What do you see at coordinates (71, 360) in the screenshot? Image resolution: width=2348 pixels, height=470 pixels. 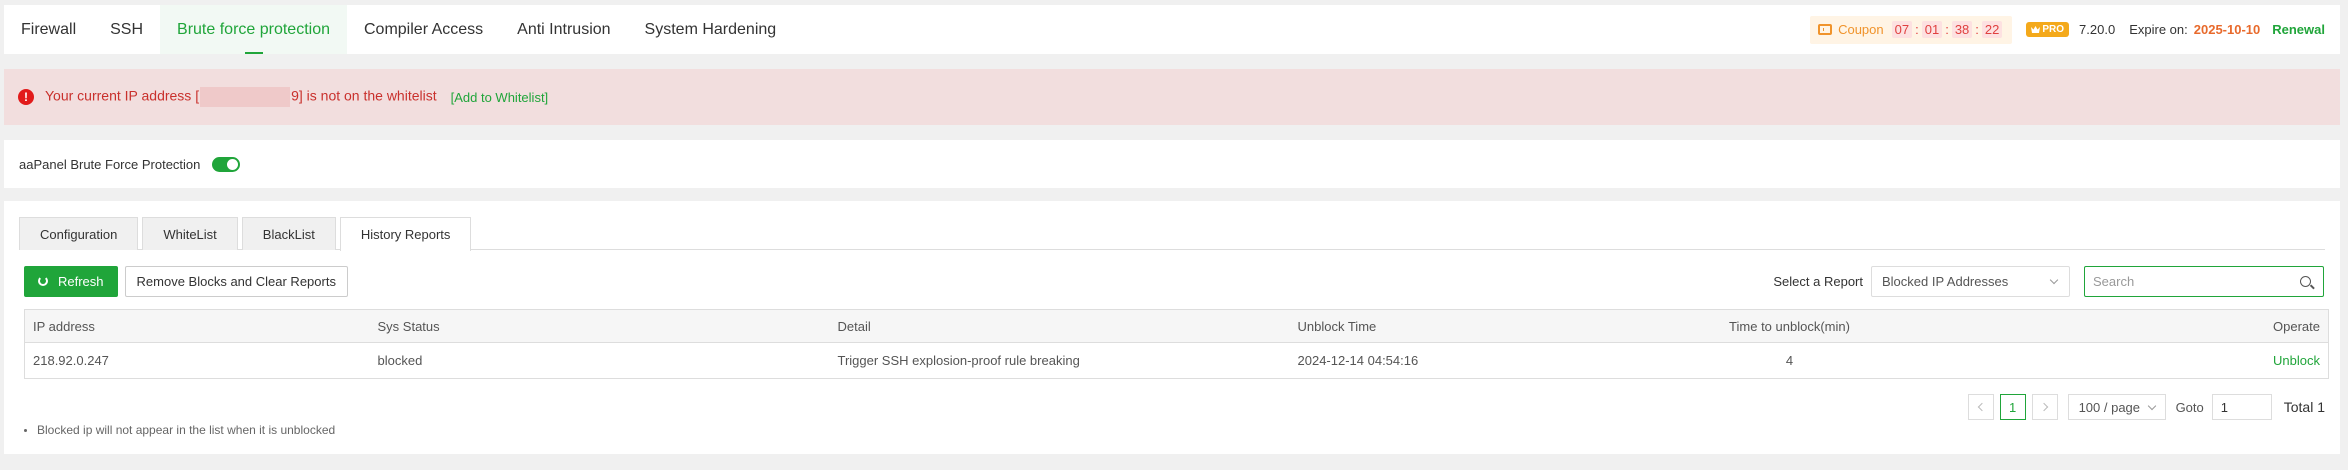 I see `cell-ip: 218.92.0.247` at bounding box center [71, 360].